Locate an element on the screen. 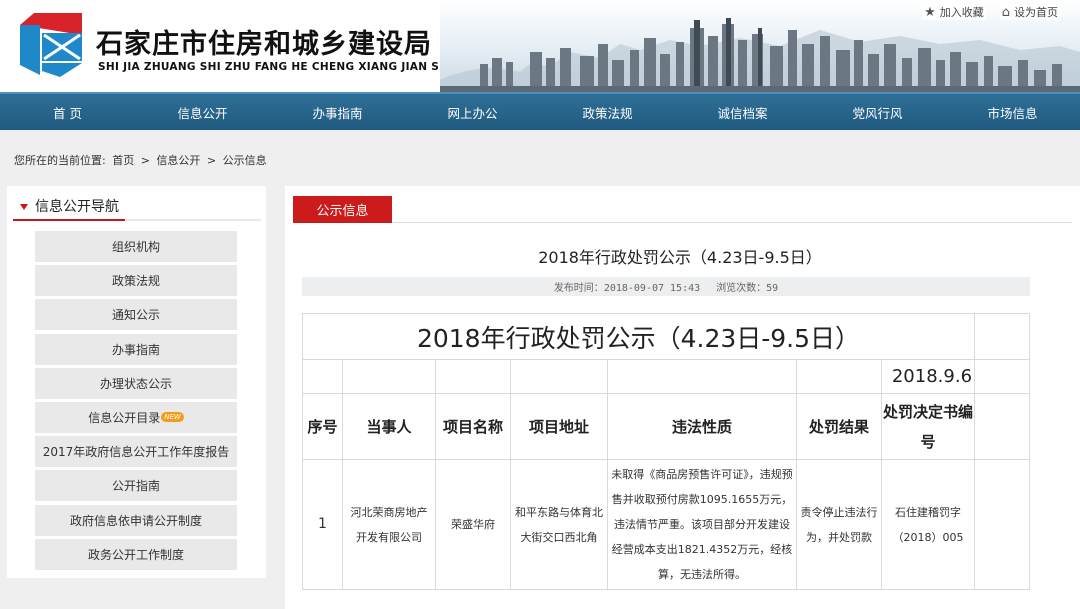 The width and height of the screenshot is (1080, 609). sidebar-item-label: 2017年政府信息公开工作年度报告 is located at coordinates (136, 452).